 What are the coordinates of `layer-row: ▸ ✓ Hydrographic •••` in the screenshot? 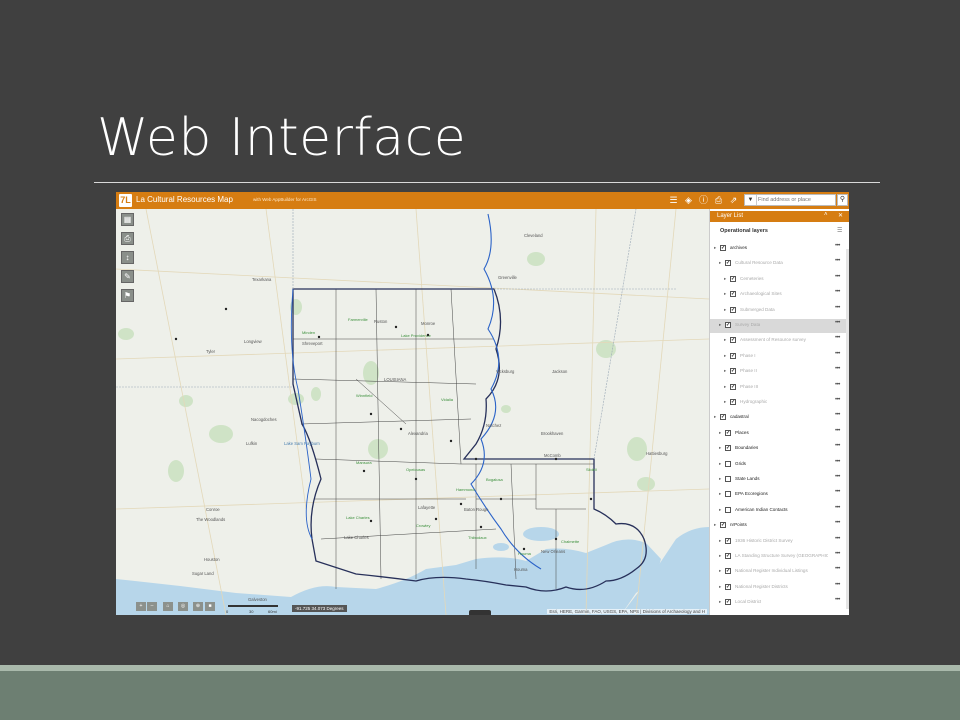 It's located at (779, 403).